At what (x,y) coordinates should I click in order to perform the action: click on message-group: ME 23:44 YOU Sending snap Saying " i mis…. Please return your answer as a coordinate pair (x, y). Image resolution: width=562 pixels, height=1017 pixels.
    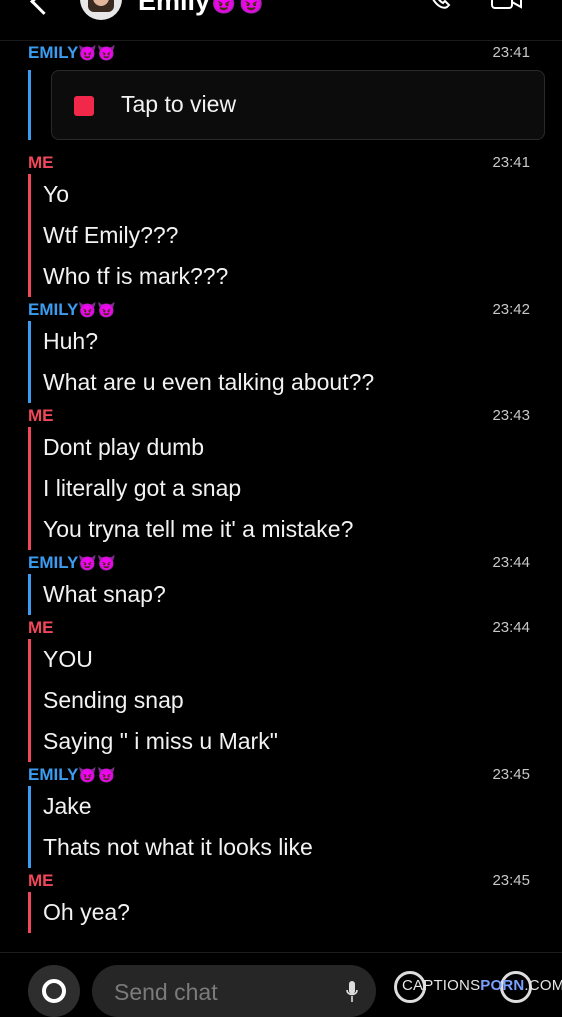
    Looking at the image, I should click on (281, 688).